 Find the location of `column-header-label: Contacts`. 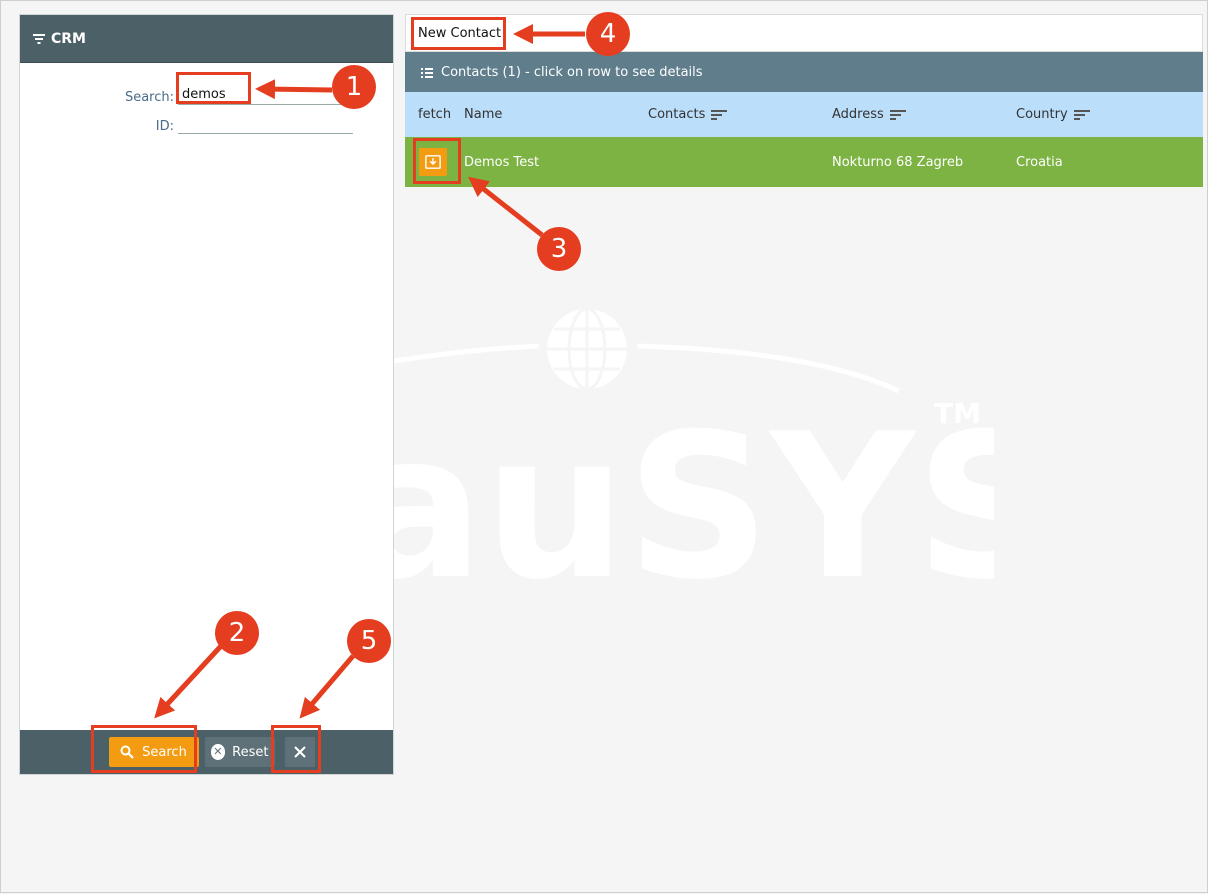

column-header-label: Contacts is located at coordinates (677, 114).